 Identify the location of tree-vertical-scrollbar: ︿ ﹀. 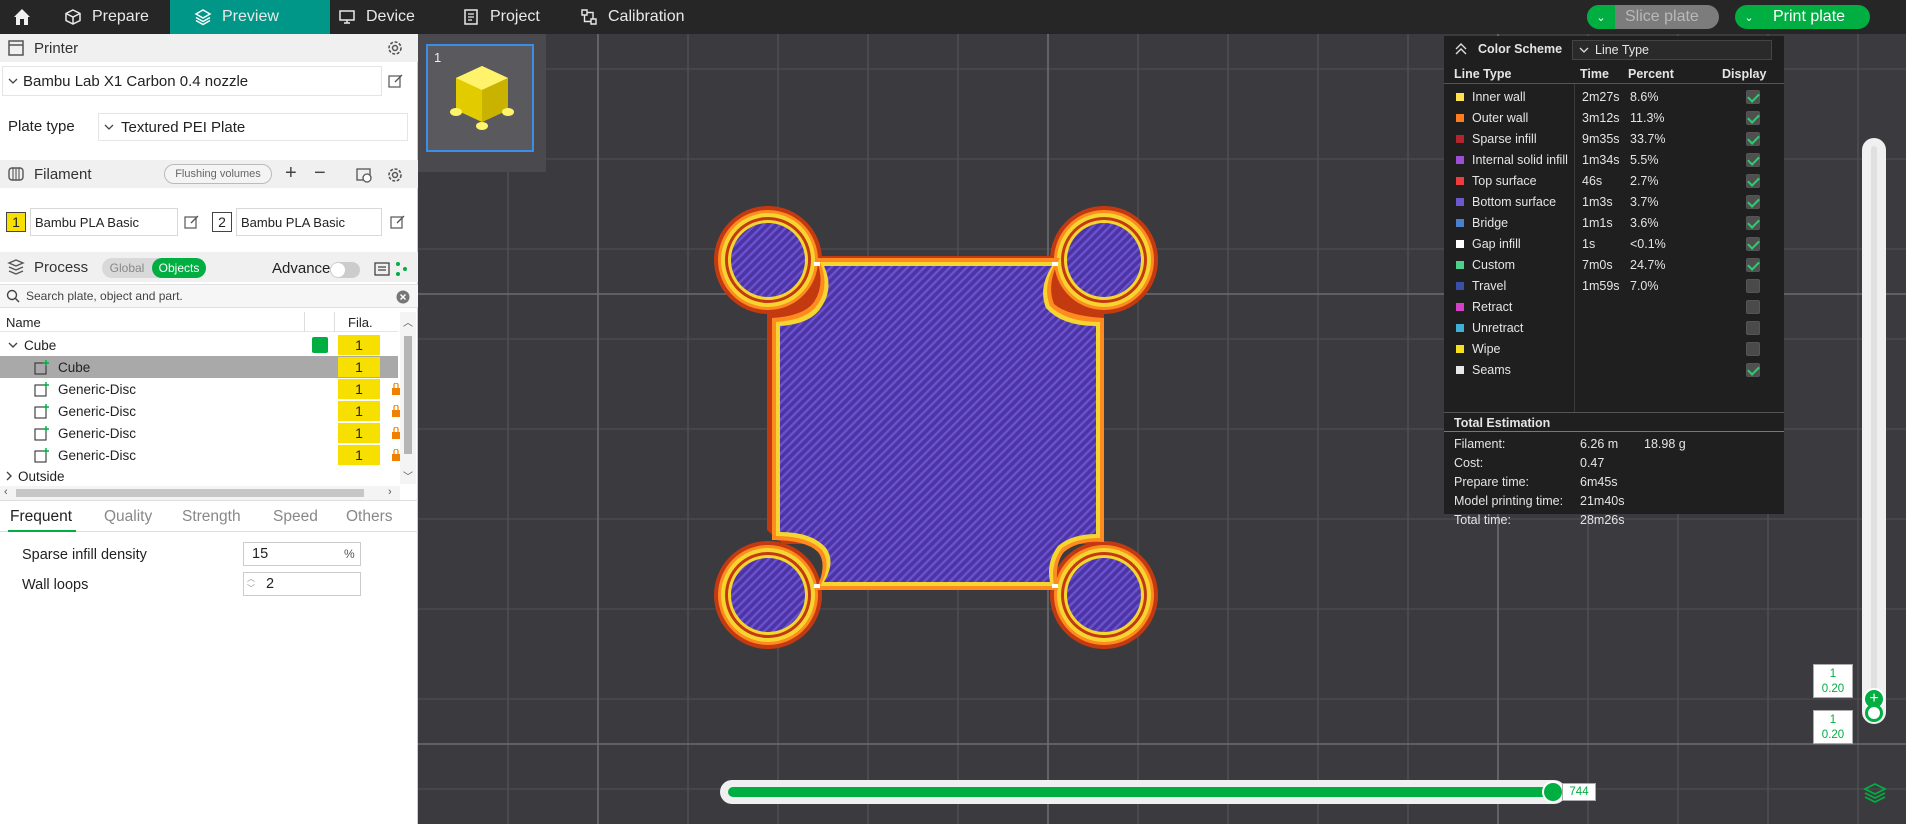
(408, 398).